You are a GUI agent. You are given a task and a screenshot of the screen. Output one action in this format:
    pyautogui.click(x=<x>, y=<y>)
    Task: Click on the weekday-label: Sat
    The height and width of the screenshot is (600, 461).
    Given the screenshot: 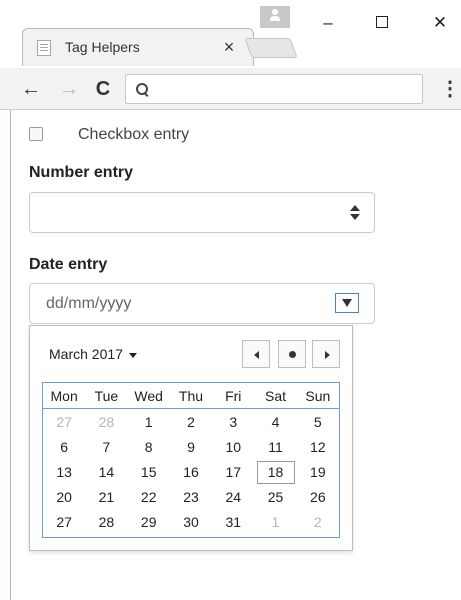 What is the action you would take?
    pyautogui.click(x=276, y=396)
    